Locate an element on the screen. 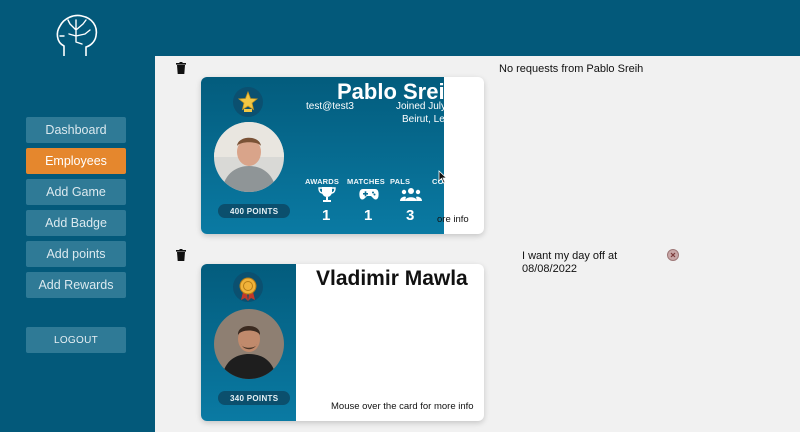 This screenshot has height=432, width=800. sidebar-item-add-points: Add points is located at coordinates (76, 254).